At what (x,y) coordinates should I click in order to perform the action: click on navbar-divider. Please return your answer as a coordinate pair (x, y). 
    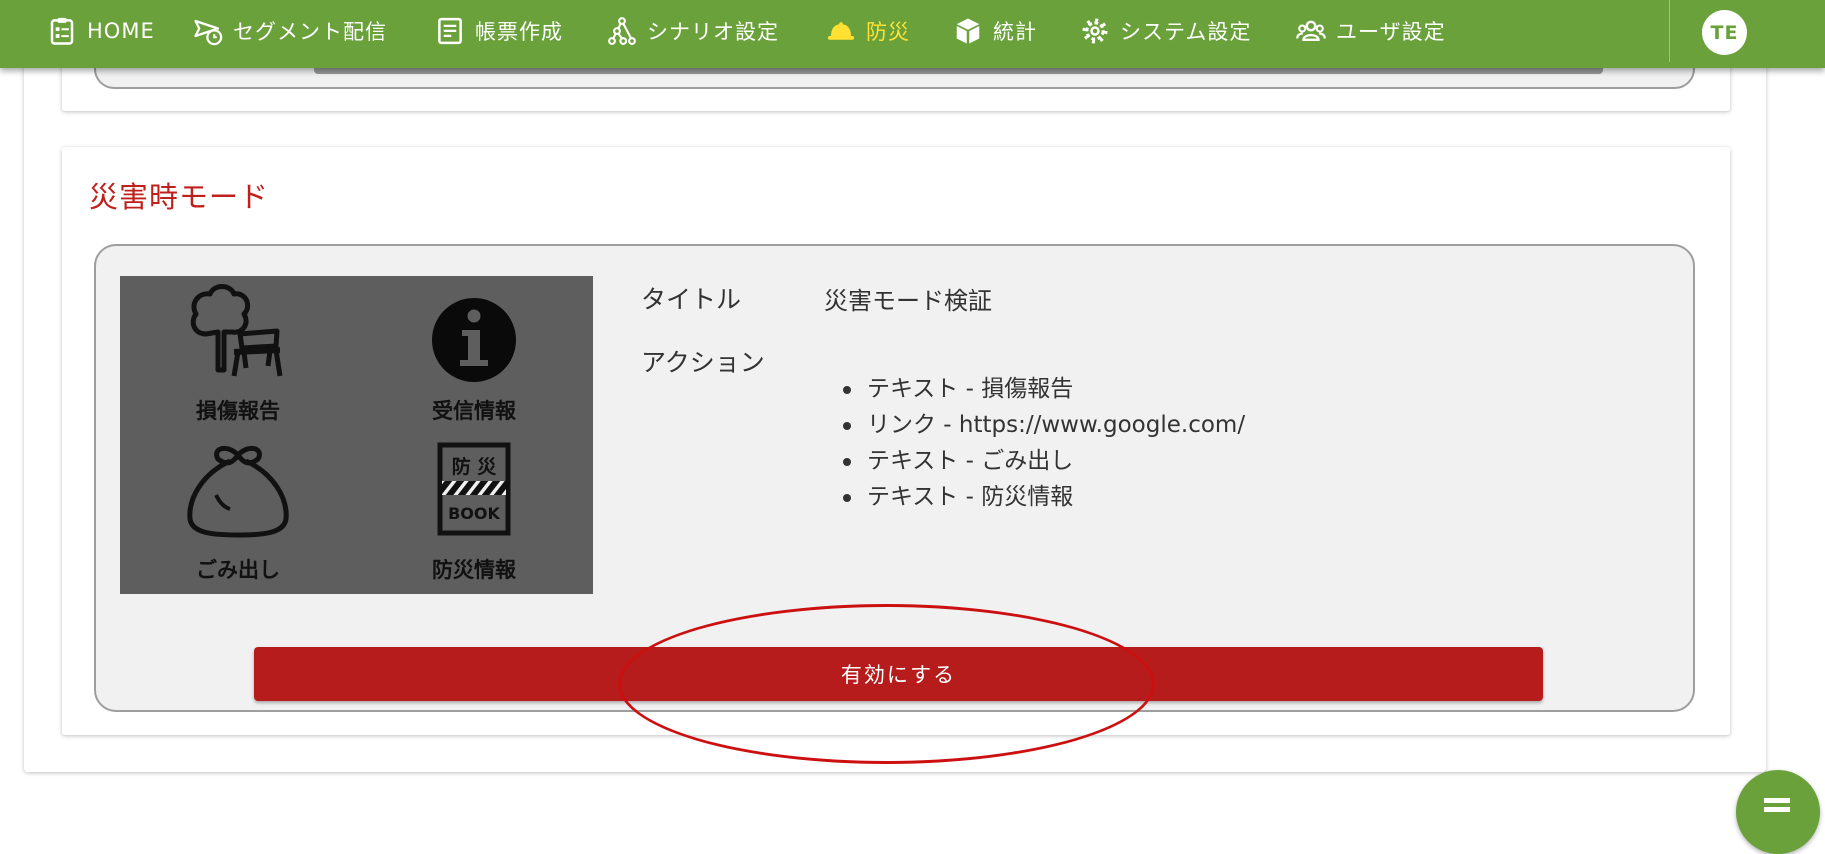
    Looking at the image, I should click on (1669, 31).